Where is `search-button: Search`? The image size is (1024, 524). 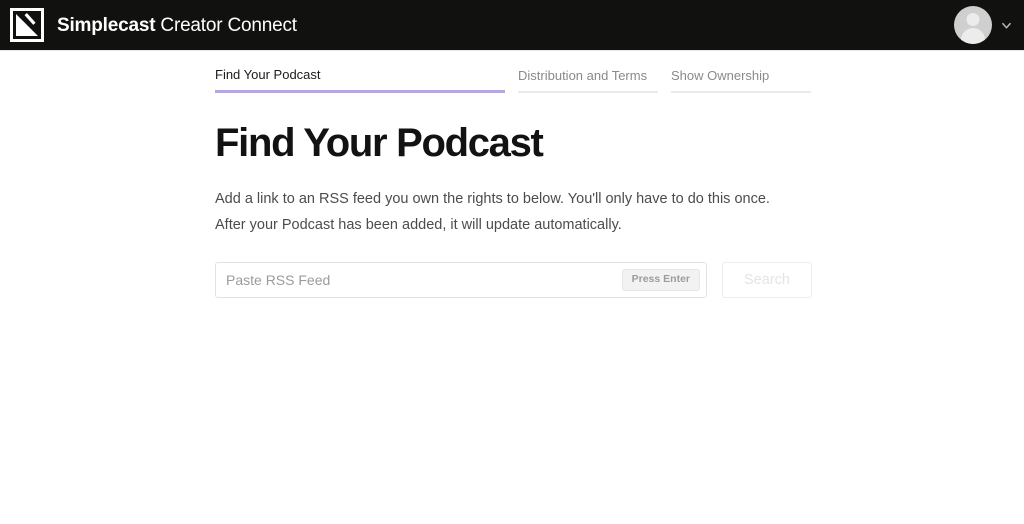
search-button: Search is located at coordinates (767, 280).